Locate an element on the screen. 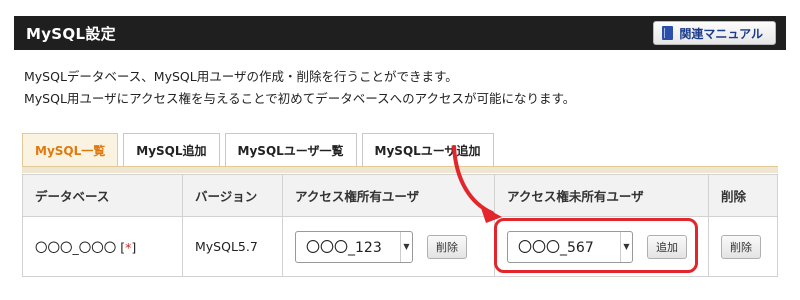  tab-mysql-user-add: MySQLユーザ追加 is located at coordinates (427, 149).